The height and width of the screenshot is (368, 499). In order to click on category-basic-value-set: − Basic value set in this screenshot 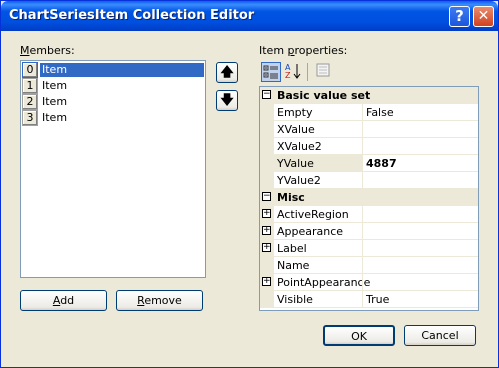, I will do `click(369, 95)`.